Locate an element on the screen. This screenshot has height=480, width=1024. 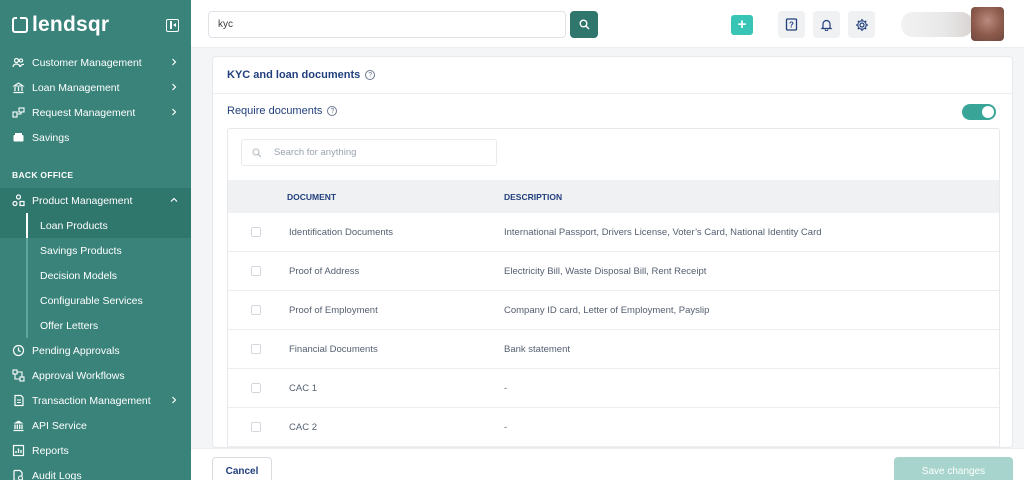
logo-icon is located at coordinates (20, 24).